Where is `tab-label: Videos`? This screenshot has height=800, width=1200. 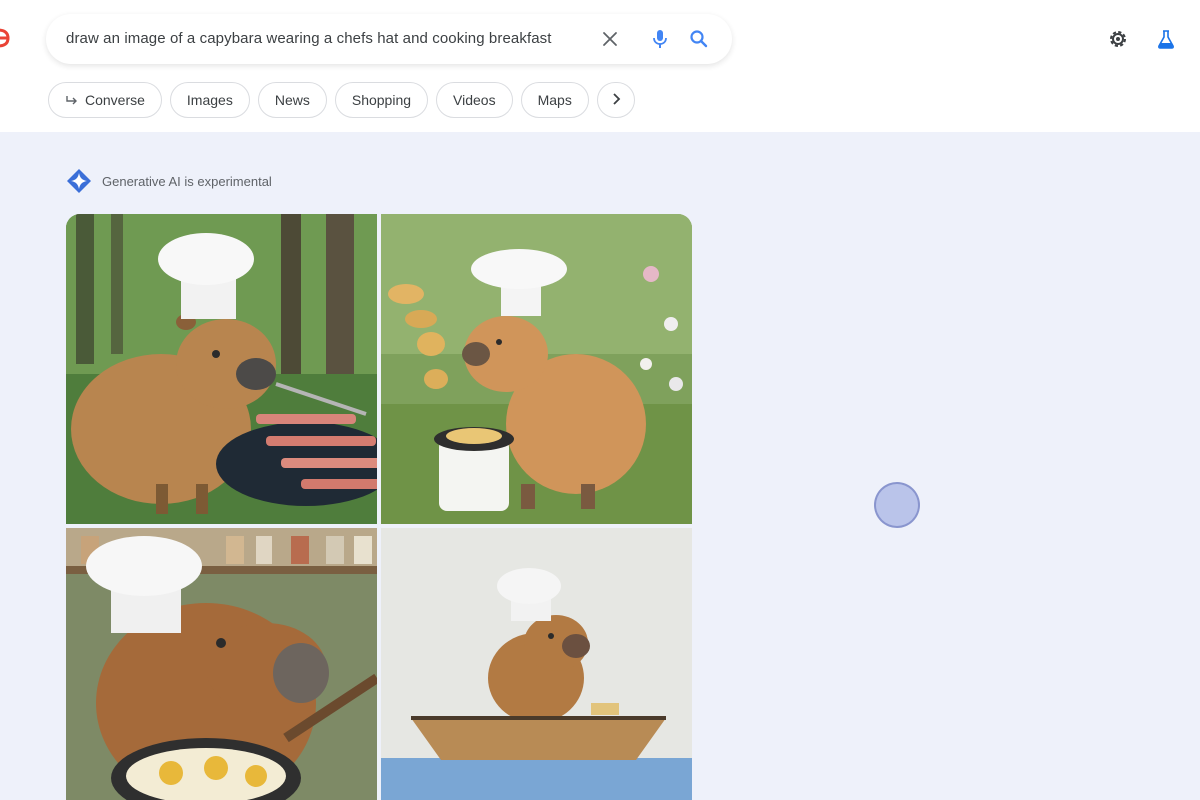 tab-label: Videos is located at coordinates (474, 100).